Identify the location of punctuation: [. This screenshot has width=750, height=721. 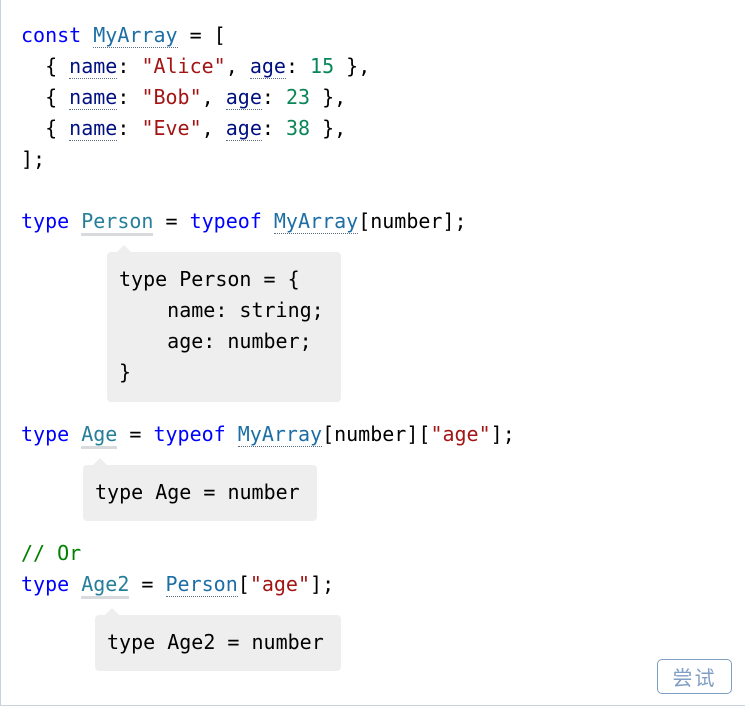
(243, 584).